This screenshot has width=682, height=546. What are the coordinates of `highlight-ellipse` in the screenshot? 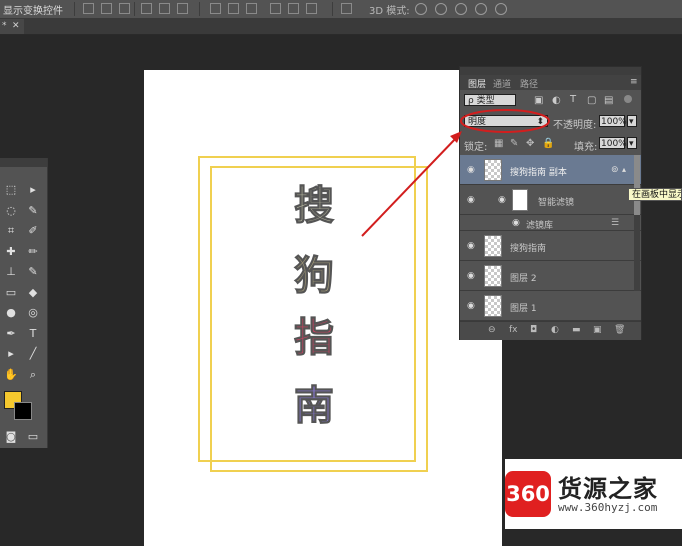 It's located at (505, 121).